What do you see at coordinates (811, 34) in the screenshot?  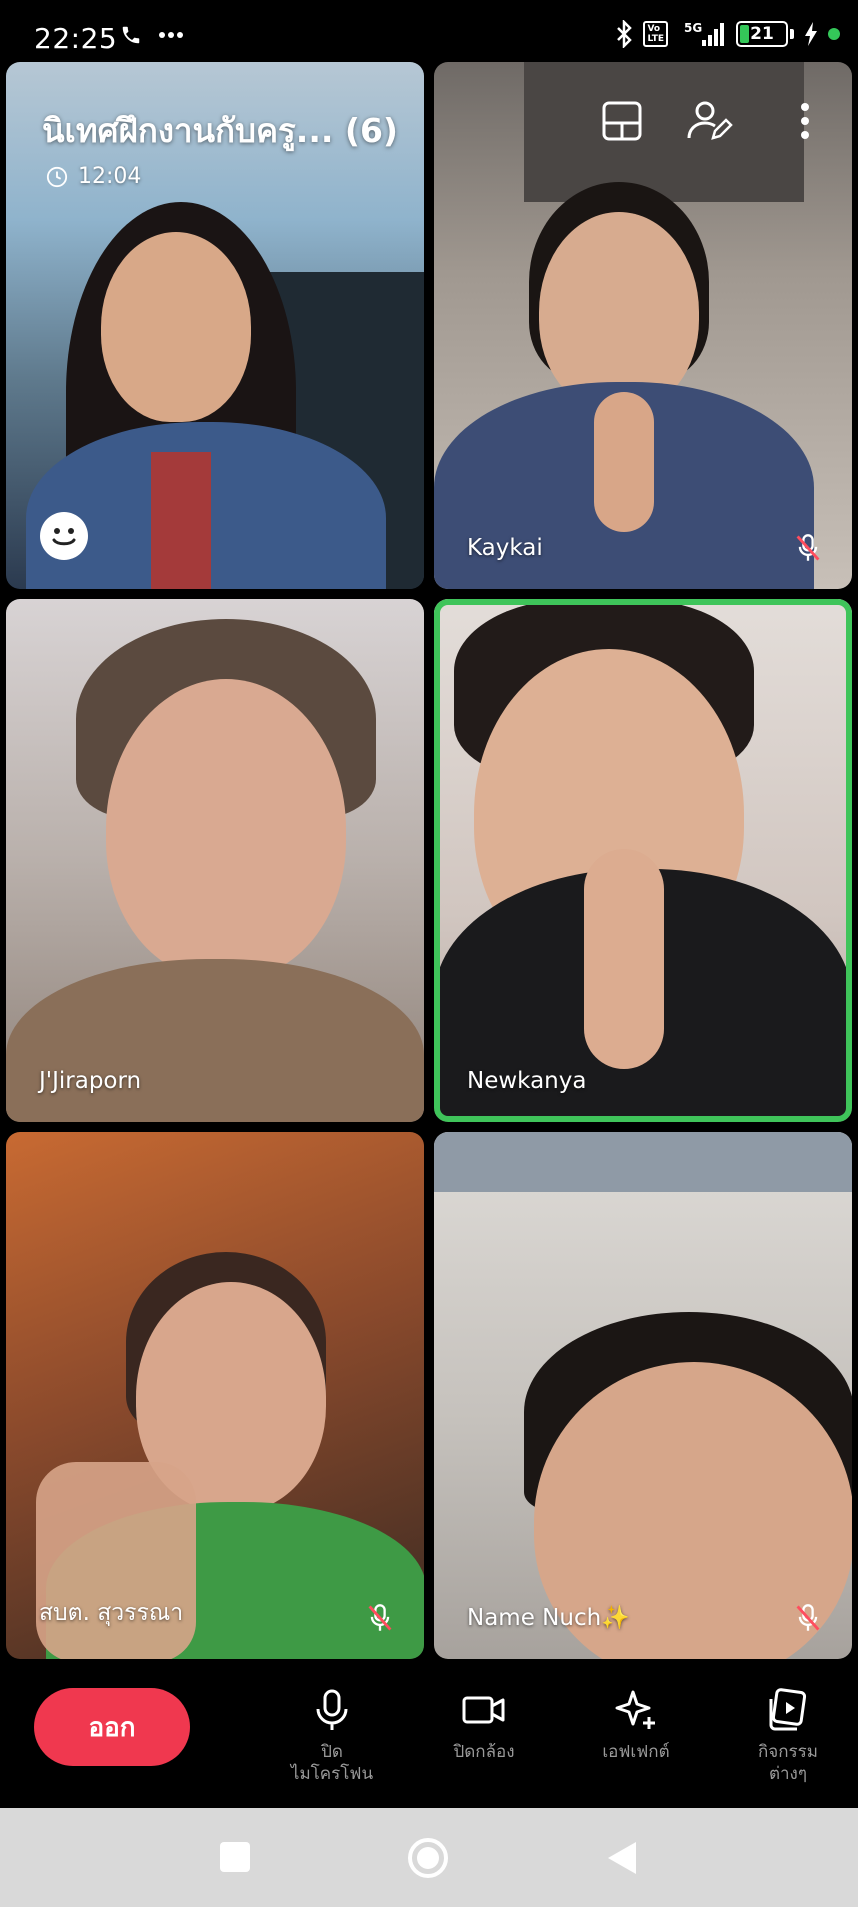 I see `charging-icon` at bounding box center [811, 34].